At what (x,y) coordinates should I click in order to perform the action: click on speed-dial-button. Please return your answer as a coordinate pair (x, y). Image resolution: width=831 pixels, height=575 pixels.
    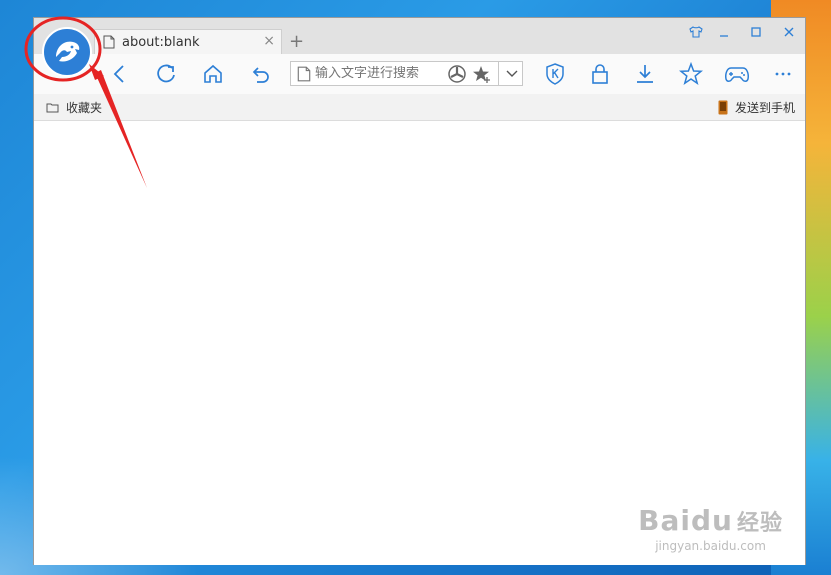
    Looking at the image, I should click on (457, 74).